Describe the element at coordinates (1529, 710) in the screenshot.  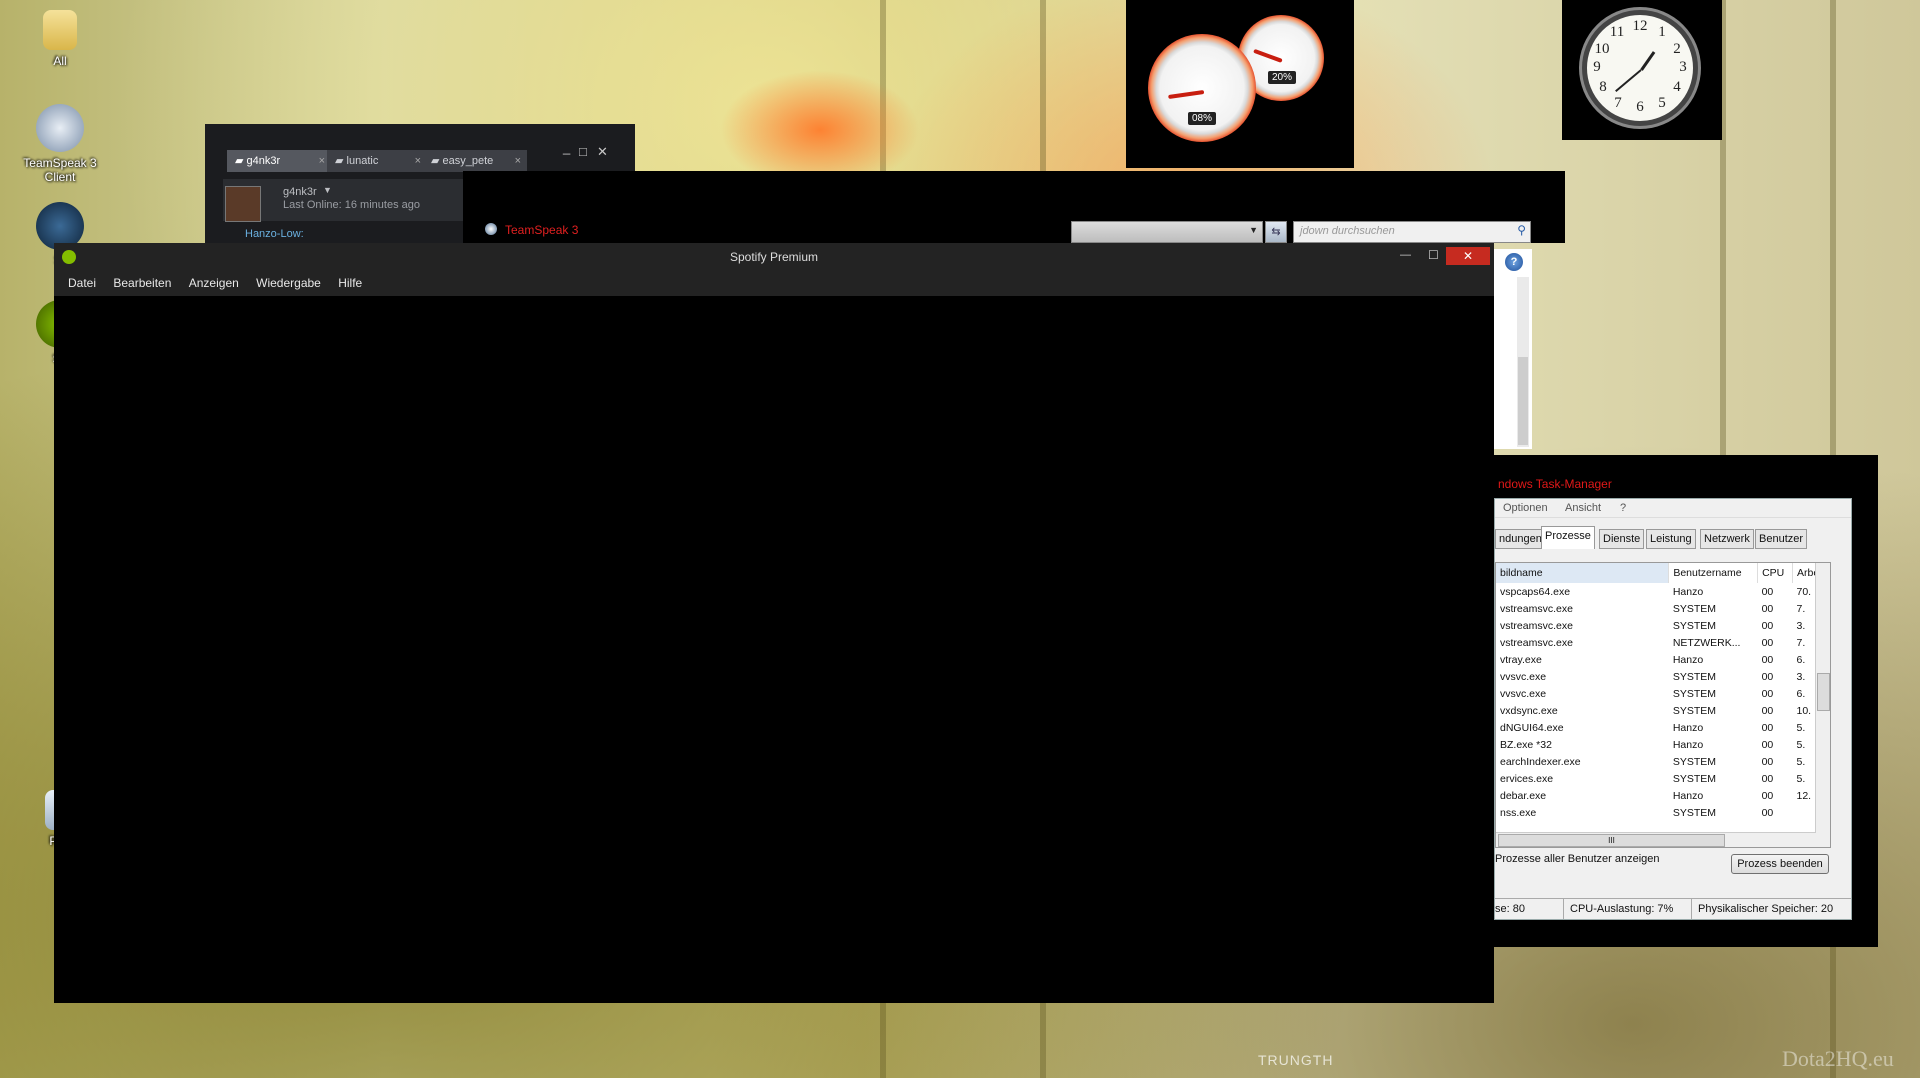
I see `process-name: vxdsync.exe` at that location.